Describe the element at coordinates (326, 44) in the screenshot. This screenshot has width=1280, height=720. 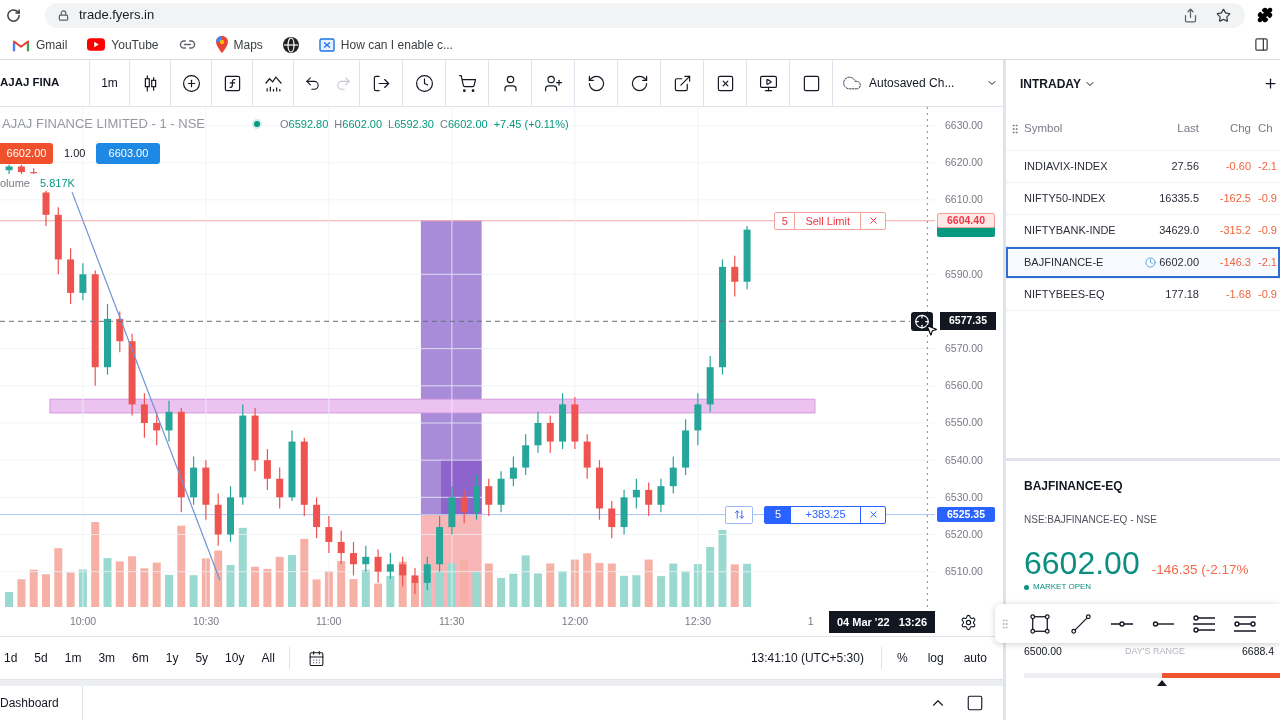
I see `page-icon` at that location.